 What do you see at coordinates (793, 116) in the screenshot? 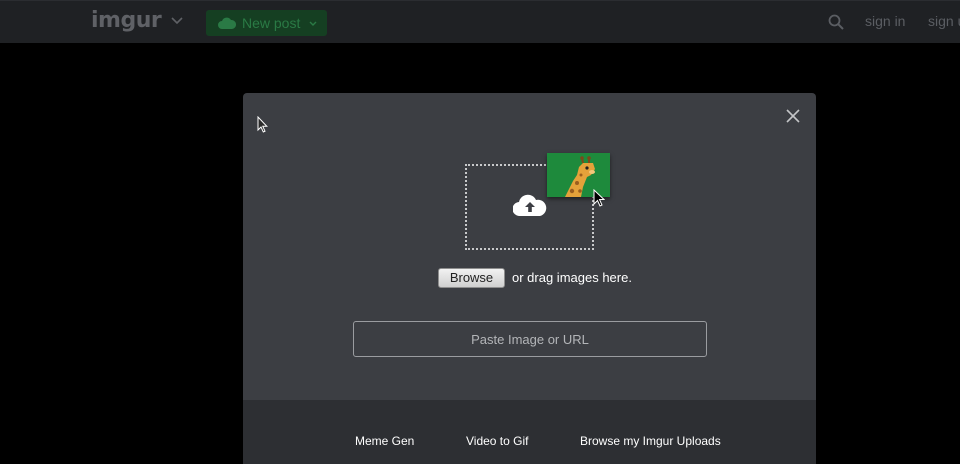
I see `close-icon` at bounding box center [793, 116].